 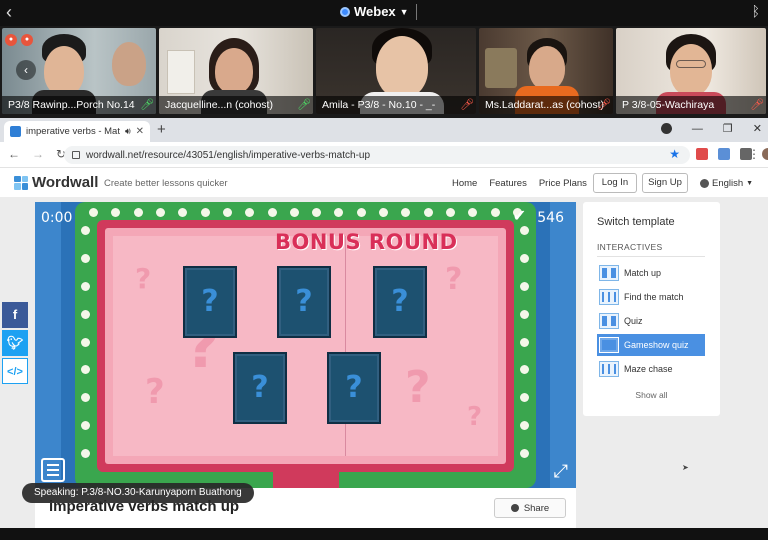 What do you see at coordinates (11, 40) in the screenshot?
I see `record-icon: ●` at bounding box center [11, 40].